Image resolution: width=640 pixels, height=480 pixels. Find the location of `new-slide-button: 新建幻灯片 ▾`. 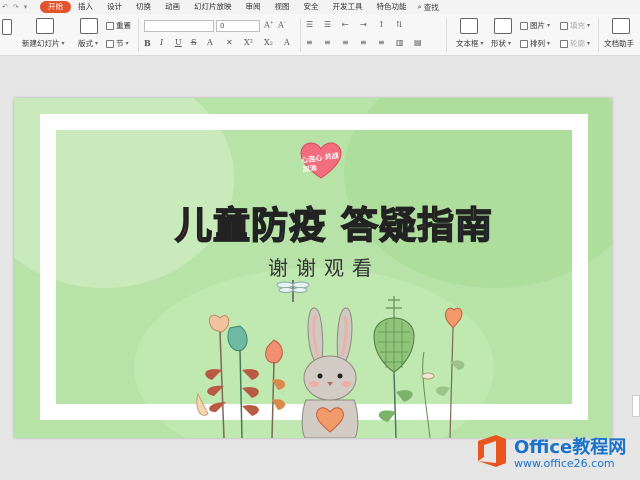

new-slide-button: 新建幻灯片 ▾ is located at coordinates (43, 43).